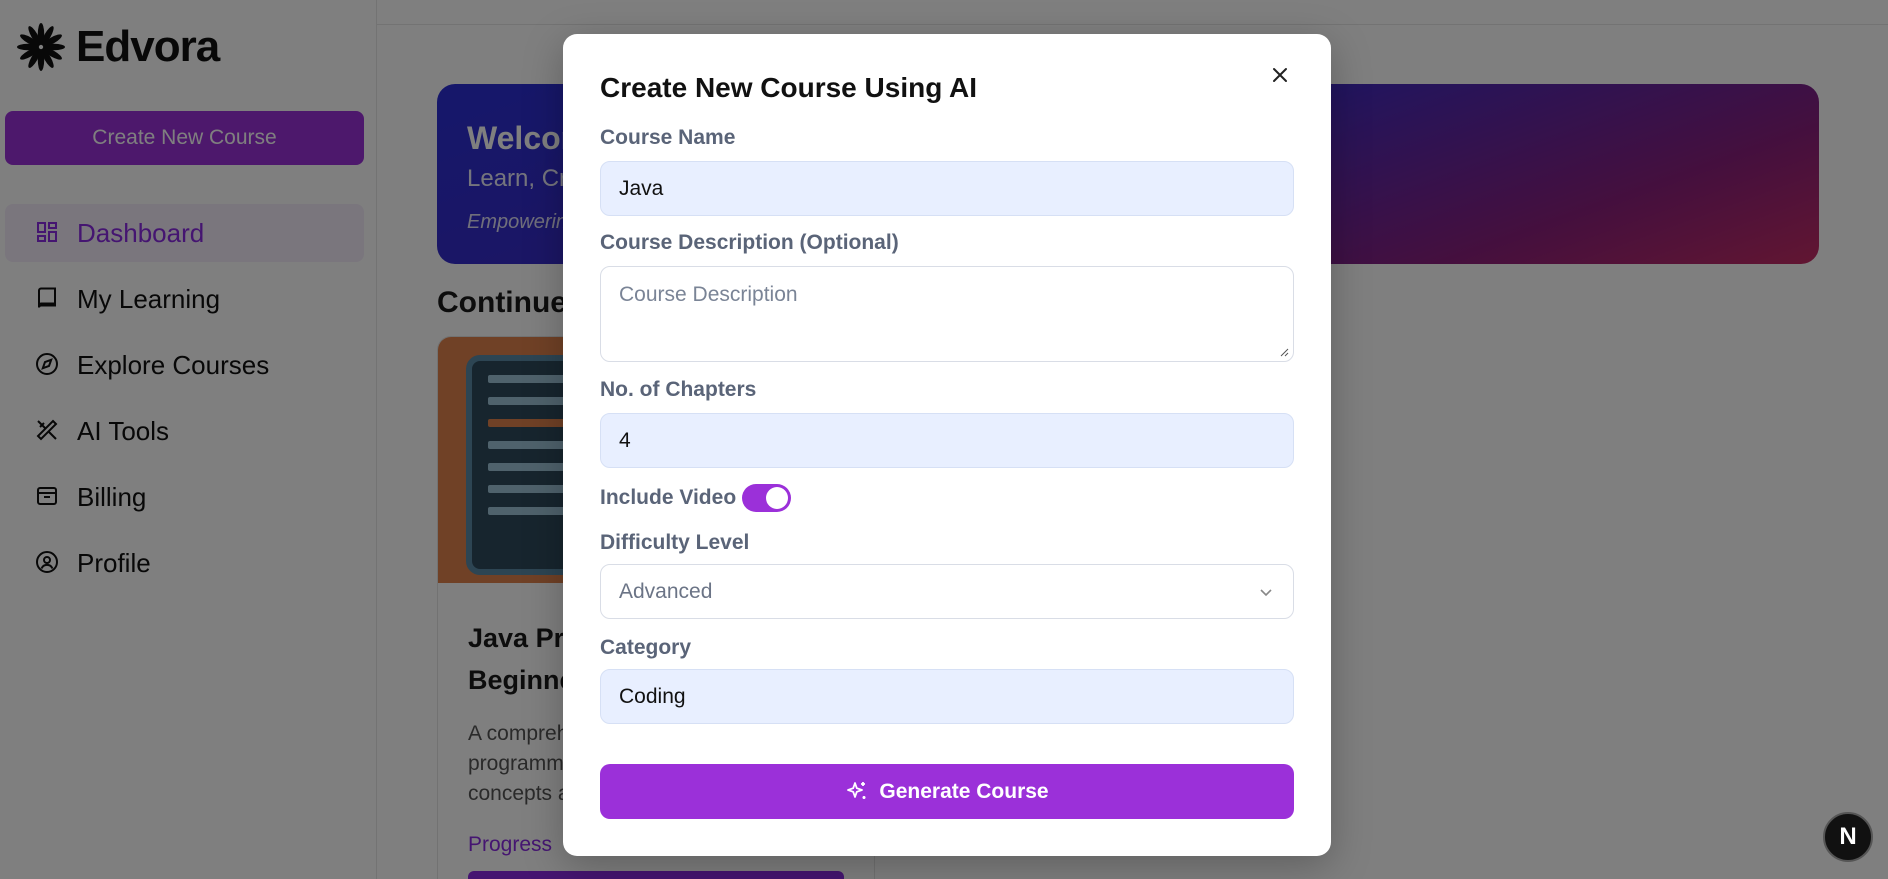 The height and width of the screenshot is (879, 1888). I want to click on course-description-placeholder: Course Description, so click(708, 294).